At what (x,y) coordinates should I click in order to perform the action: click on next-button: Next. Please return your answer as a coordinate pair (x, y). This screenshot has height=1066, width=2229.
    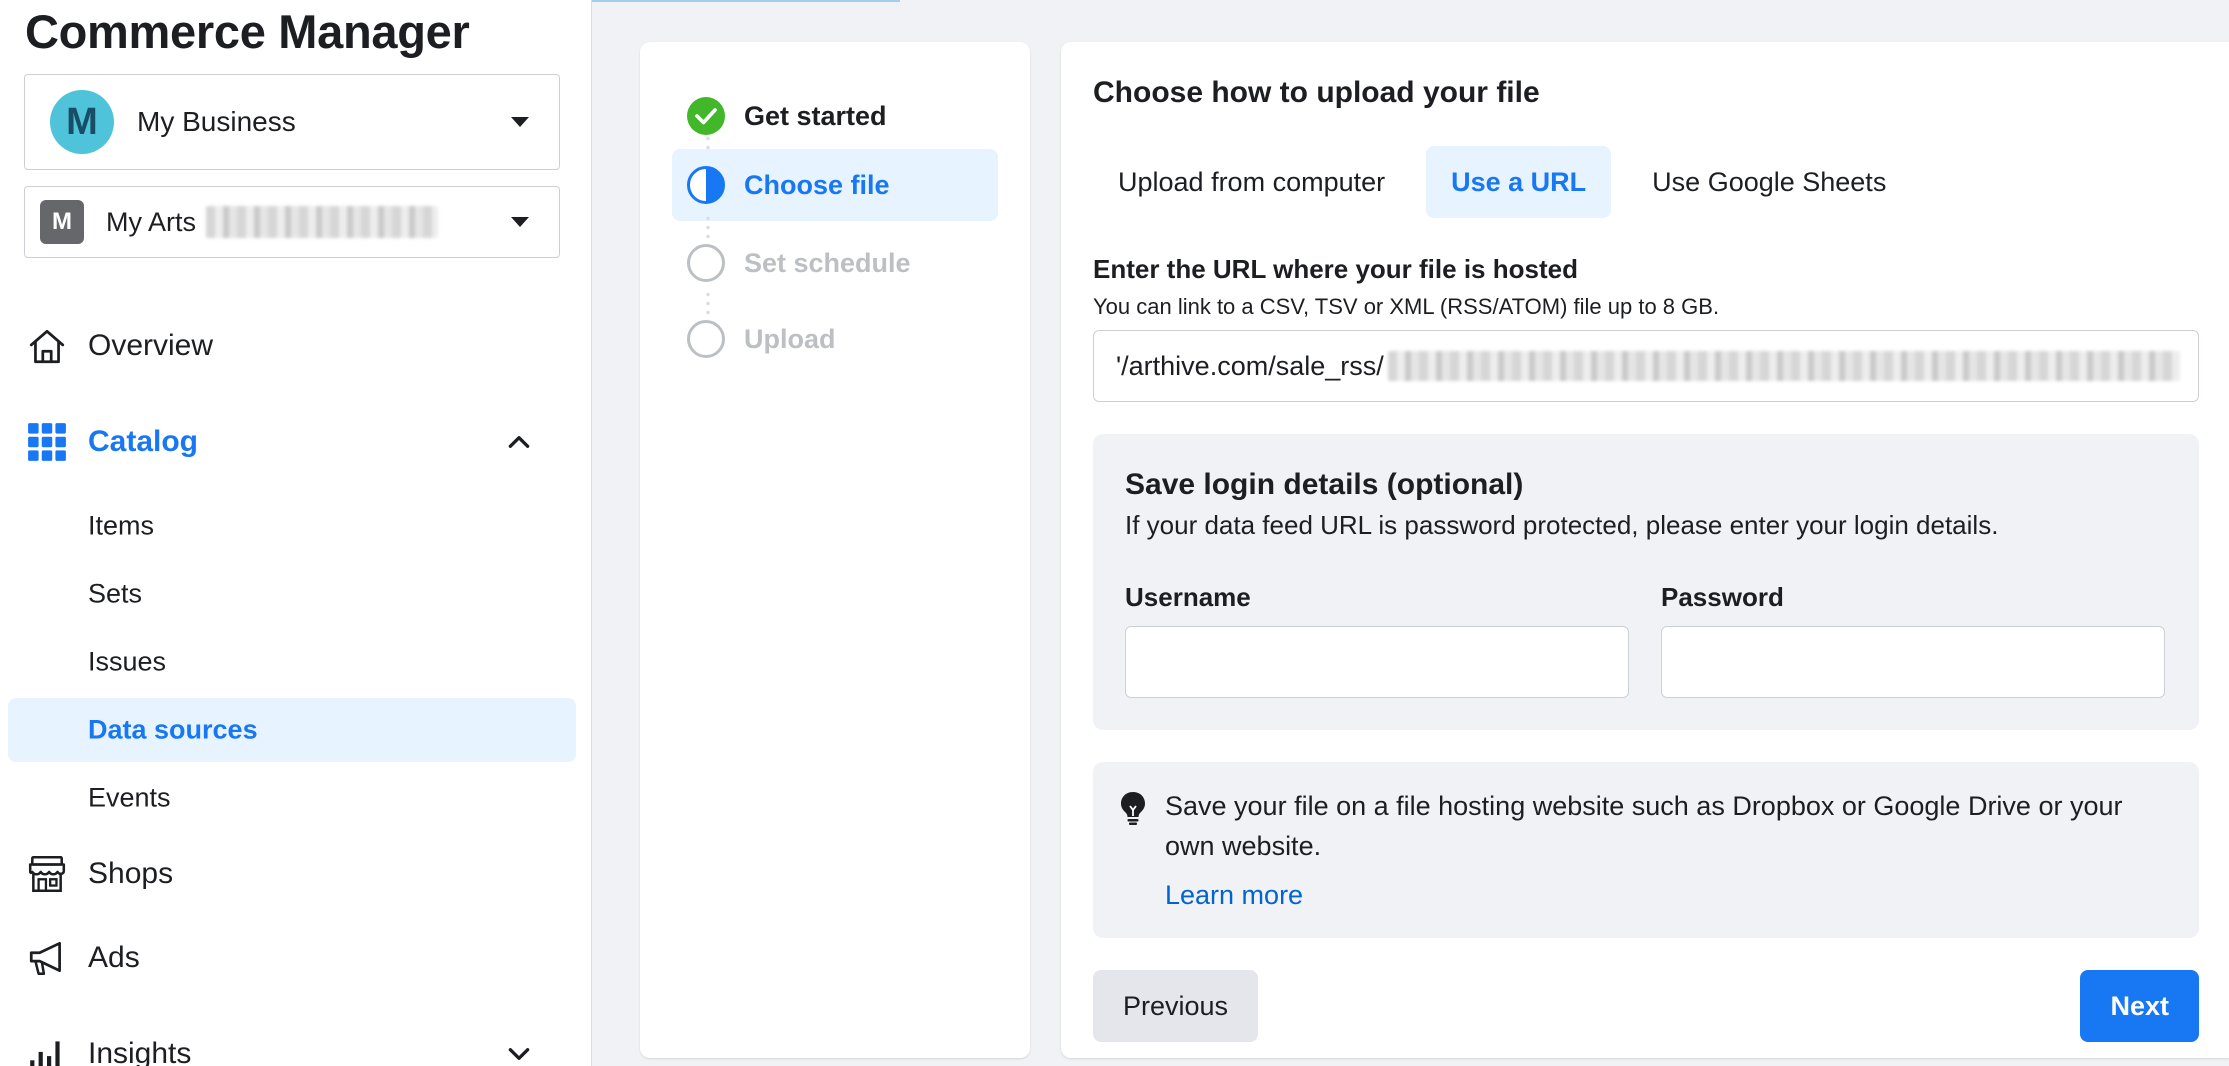
    Looking at the image, I should click on (2139, 1006).